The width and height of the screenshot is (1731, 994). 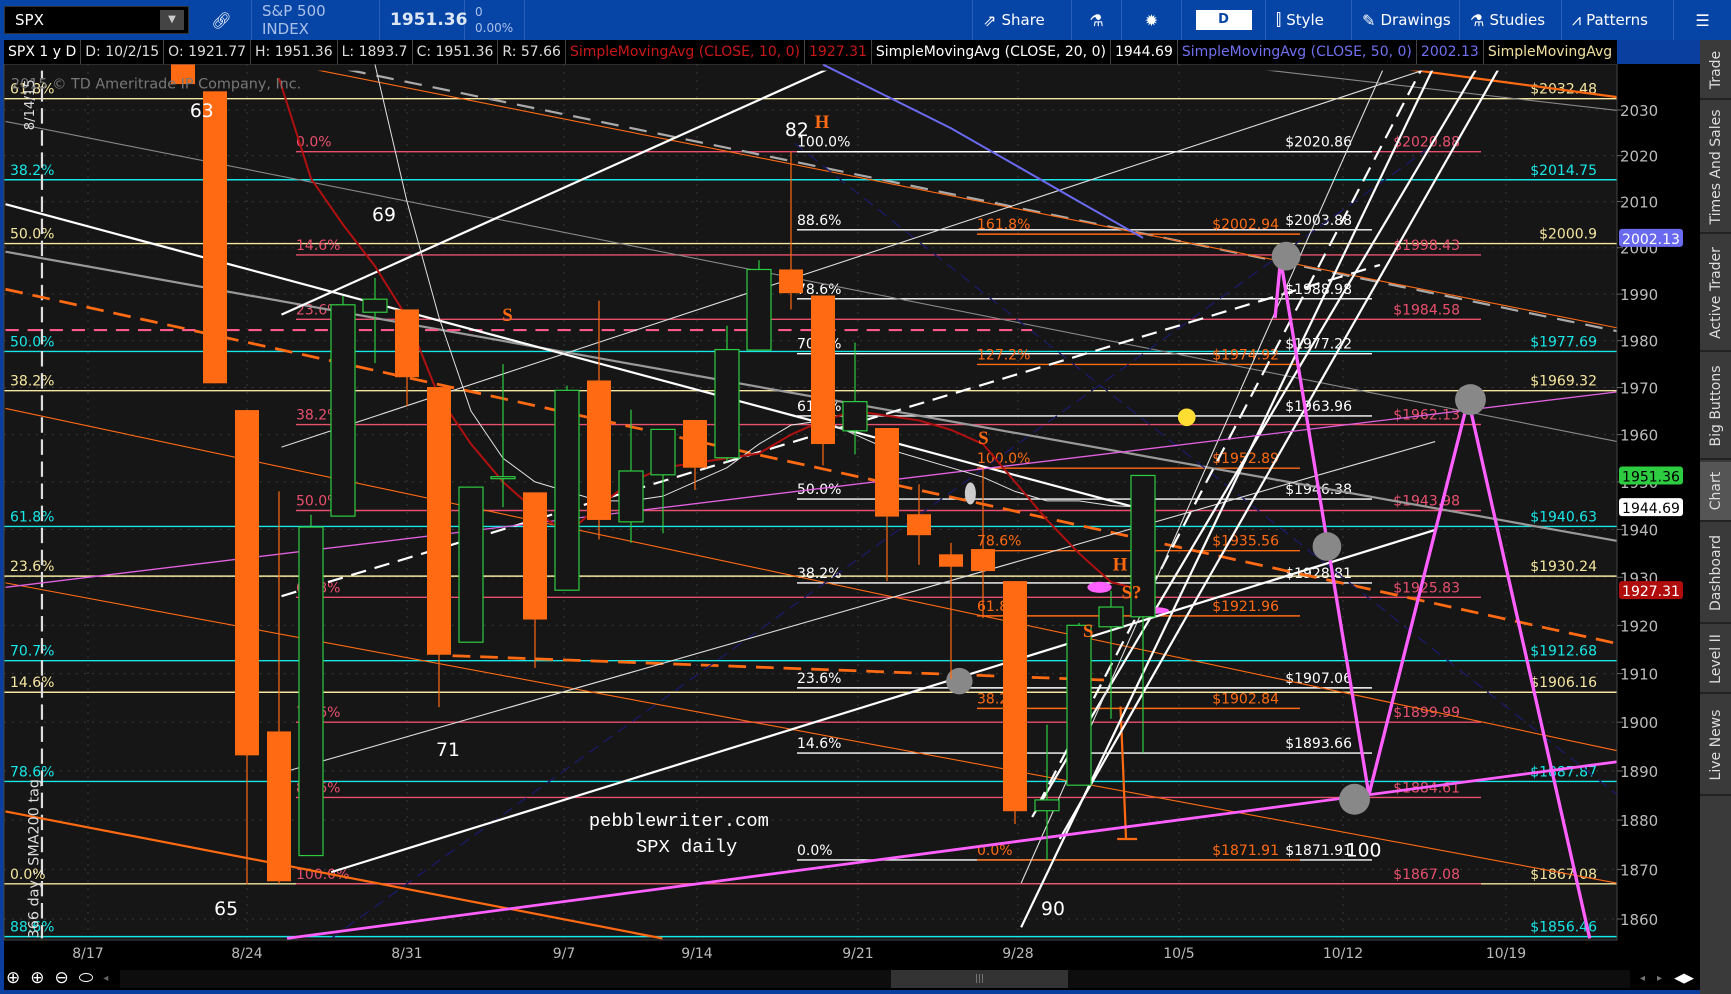 I want to click on tab-label: Dashboard, so click(x=1715, y=573).